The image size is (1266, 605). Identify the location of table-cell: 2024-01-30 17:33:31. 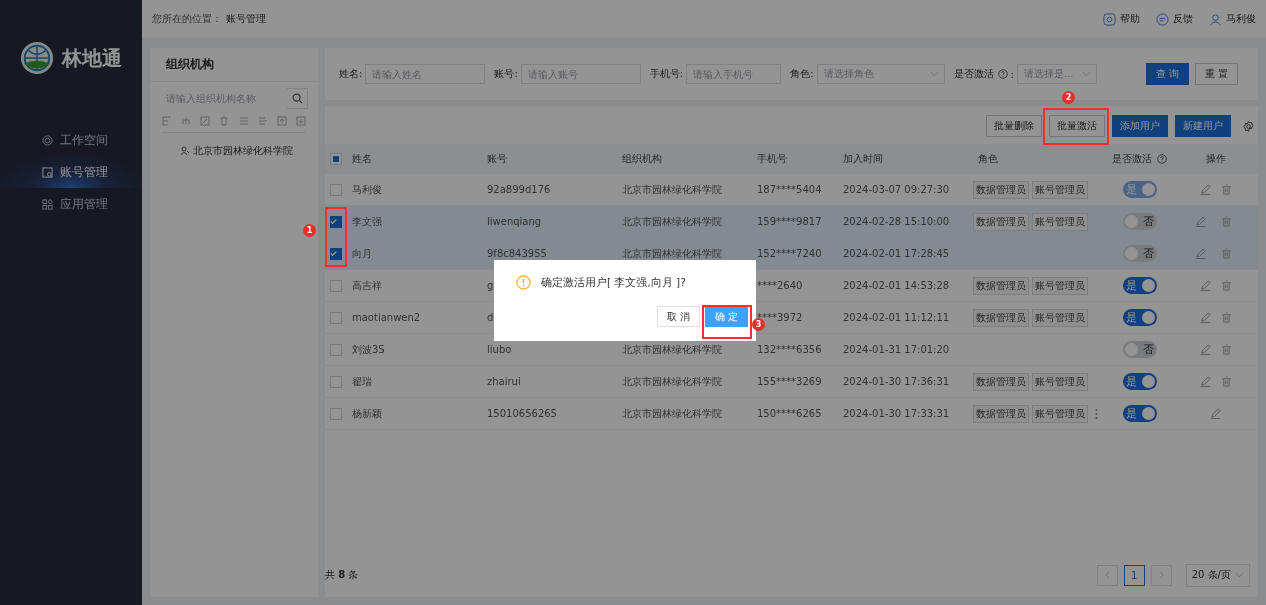
(896, 413).